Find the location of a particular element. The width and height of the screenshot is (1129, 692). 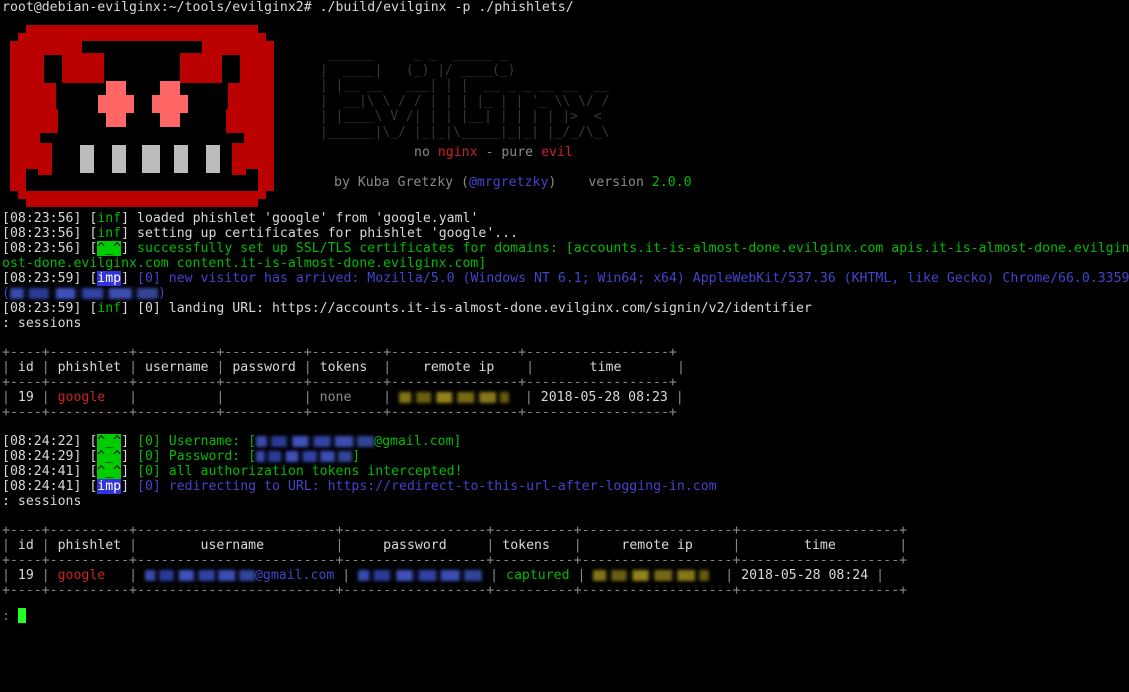

table-two-cell-password-blur is located at coordinates (420, 575).